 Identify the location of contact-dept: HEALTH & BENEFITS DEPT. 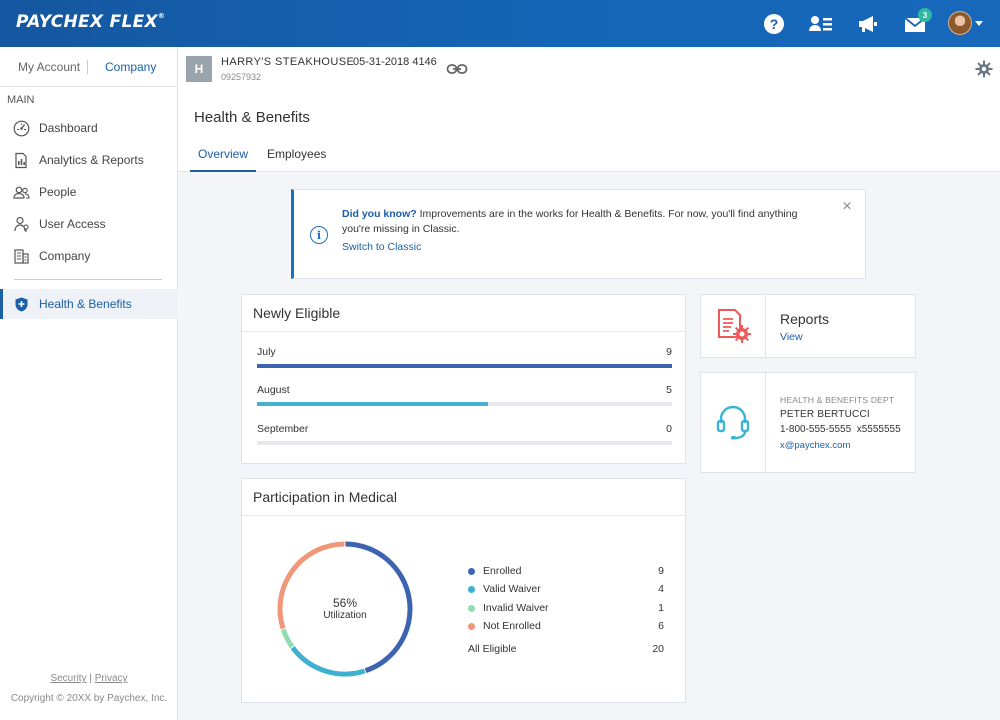
(837, 400).